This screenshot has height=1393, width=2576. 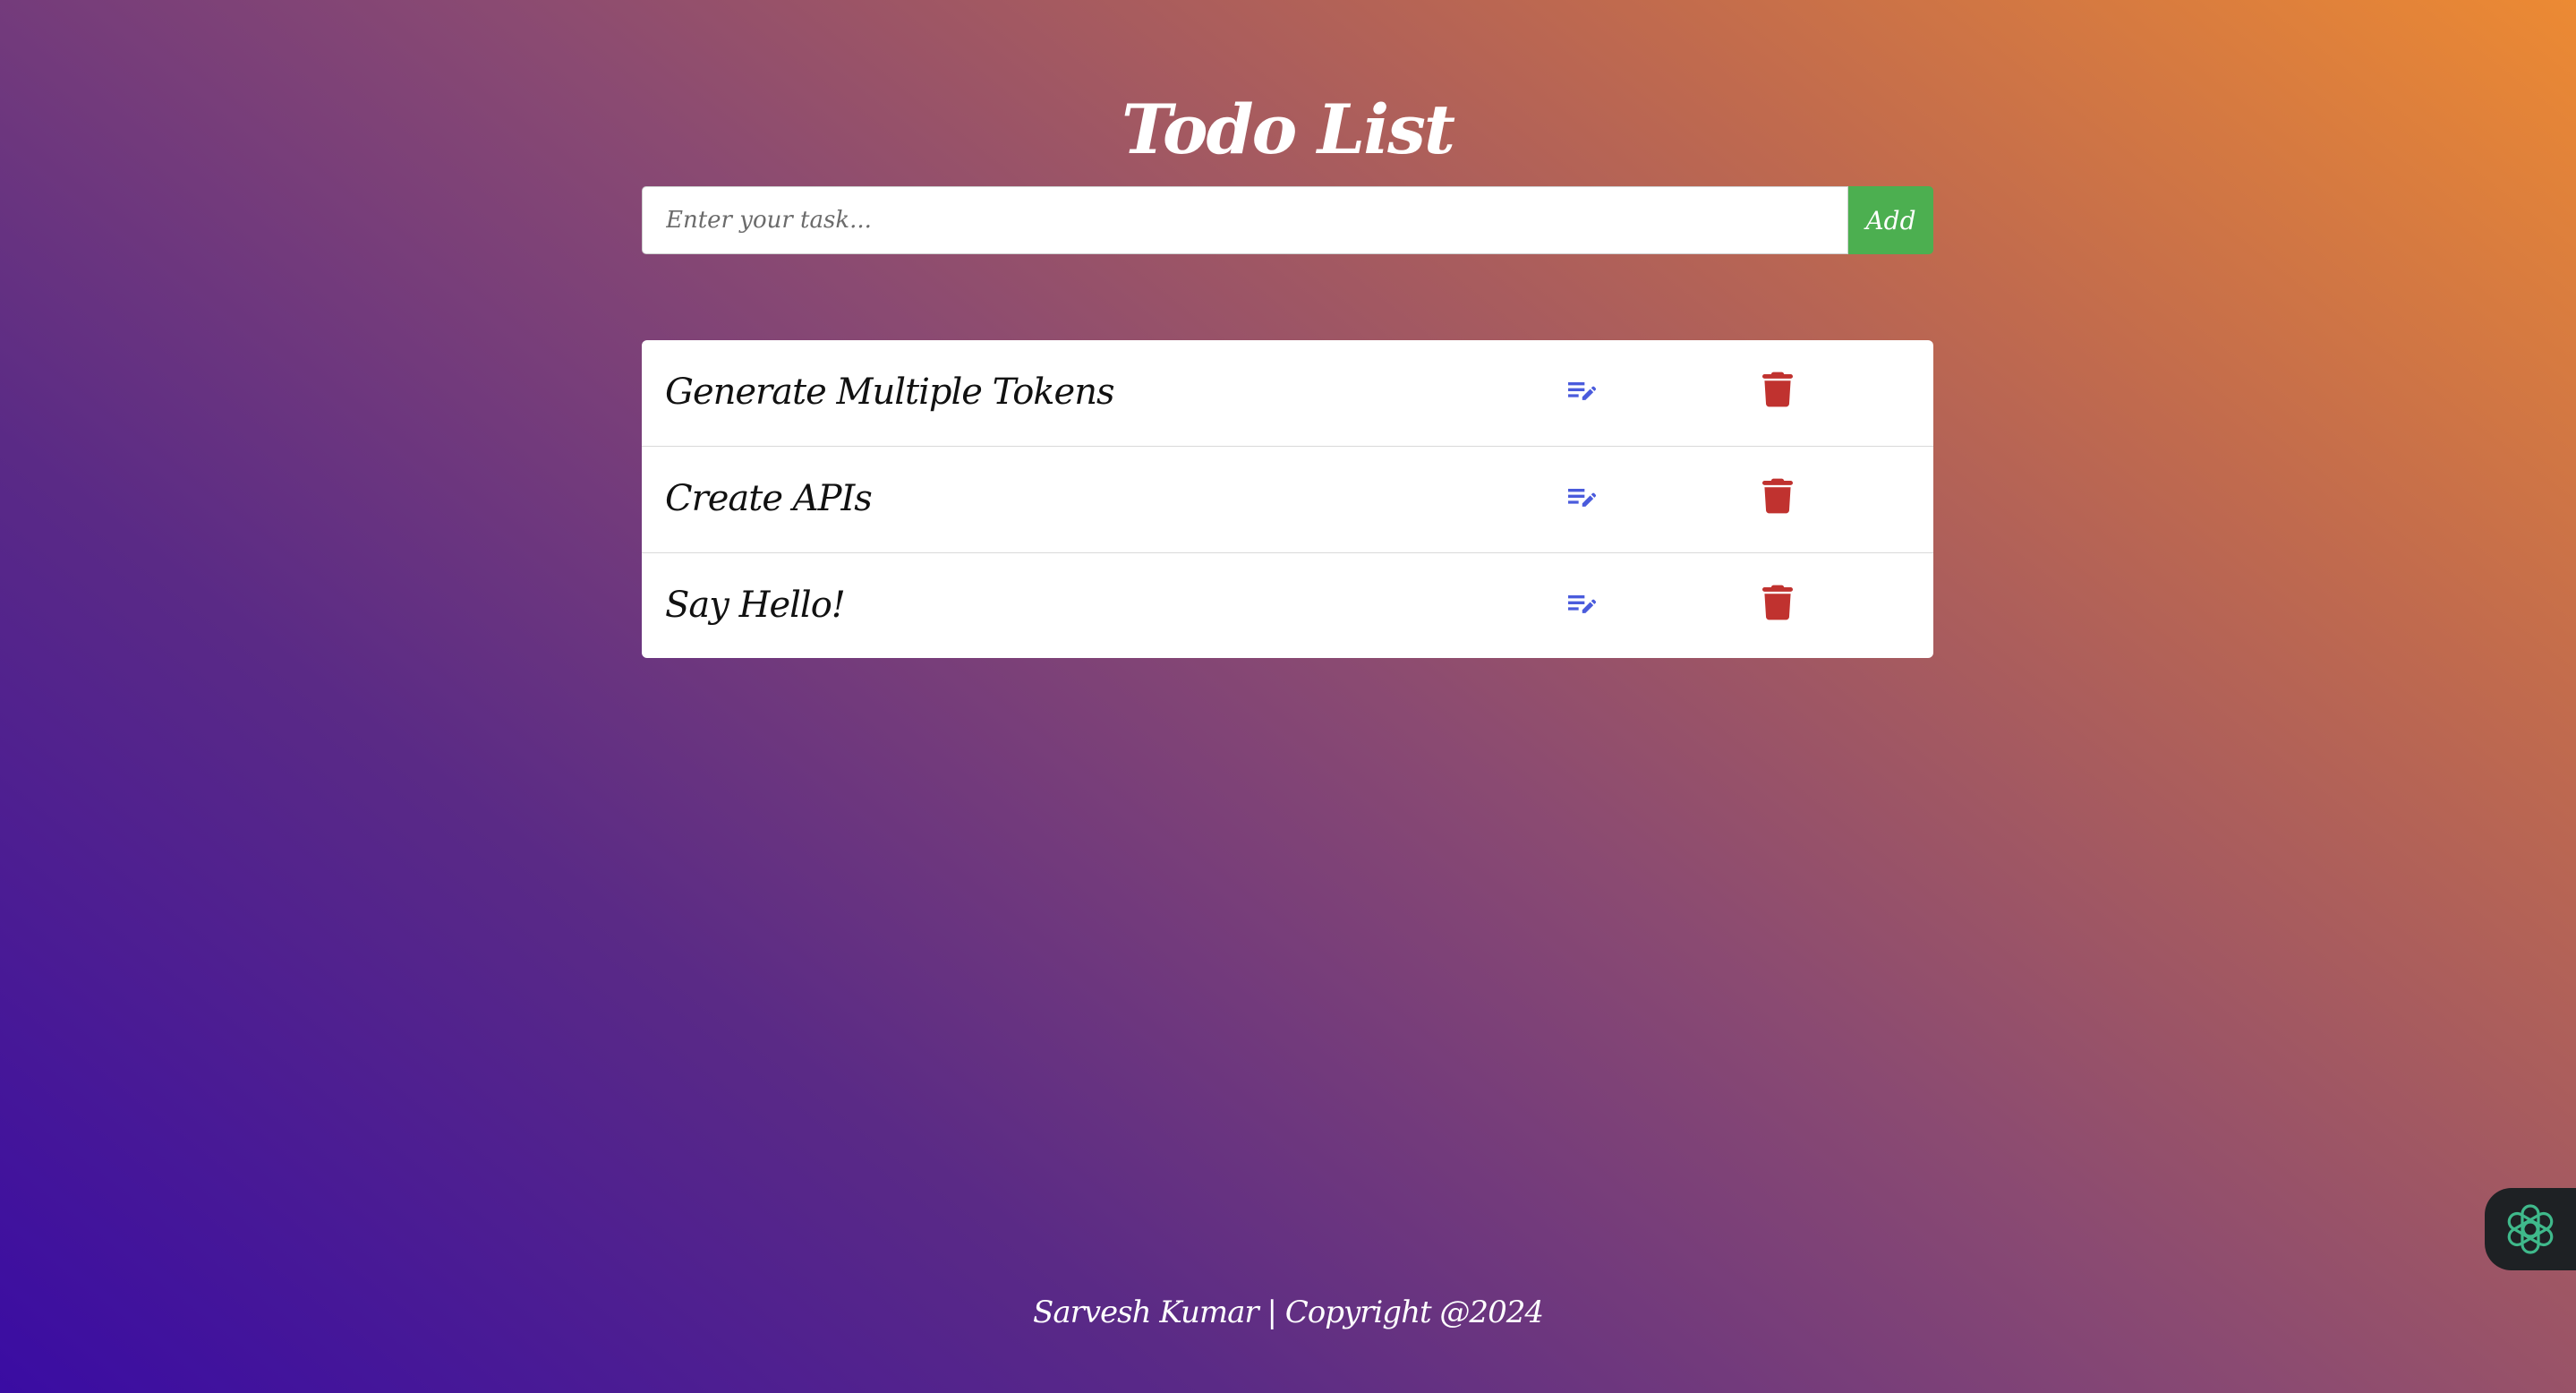 What do you see at coordinates (769, 498) in the screenshot?
I see `todo-text: Create APIs` at bounding box center [769, 498].